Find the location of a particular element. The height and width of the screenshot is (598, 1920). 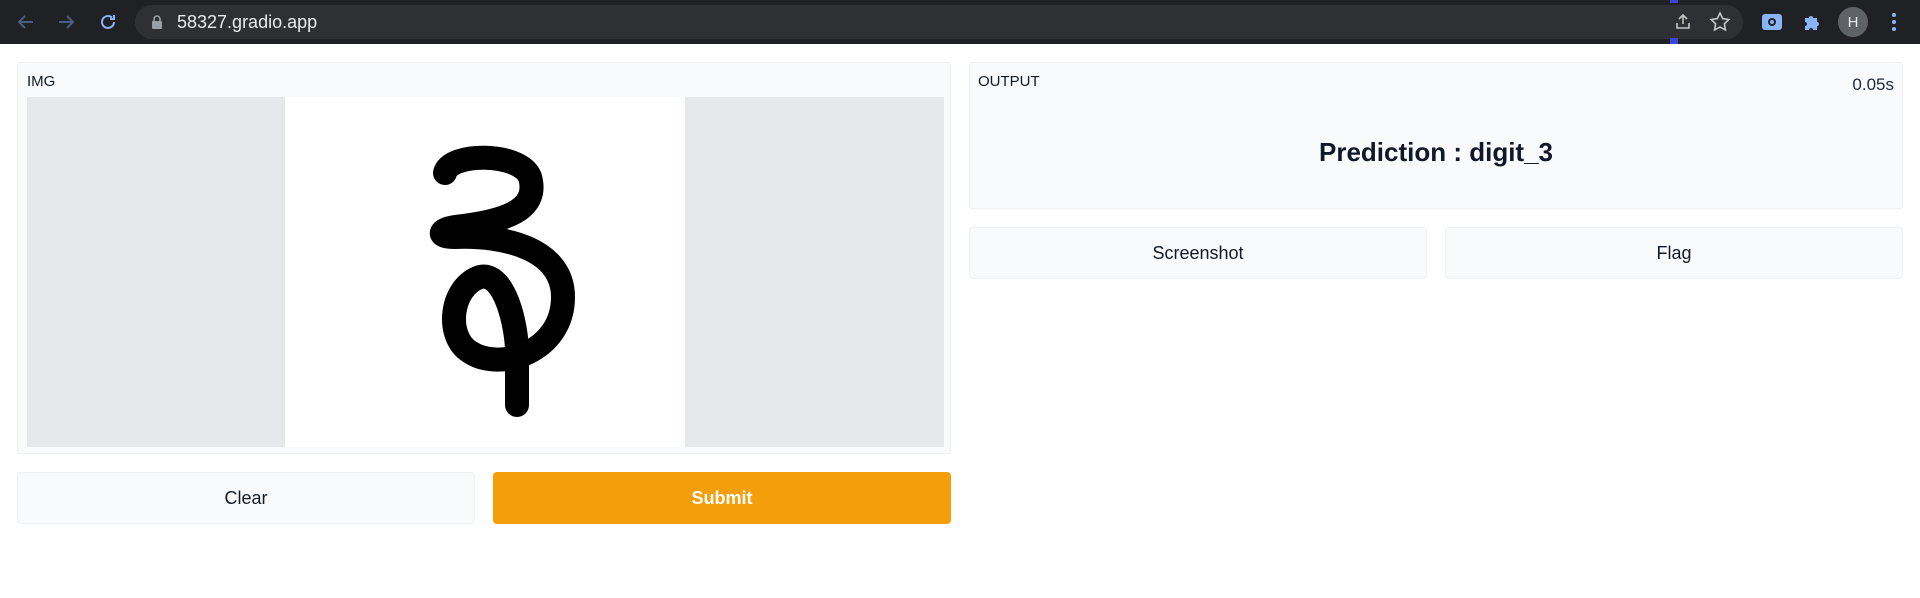

handwritten-digit-sketch is located at coordinates (502, 281).